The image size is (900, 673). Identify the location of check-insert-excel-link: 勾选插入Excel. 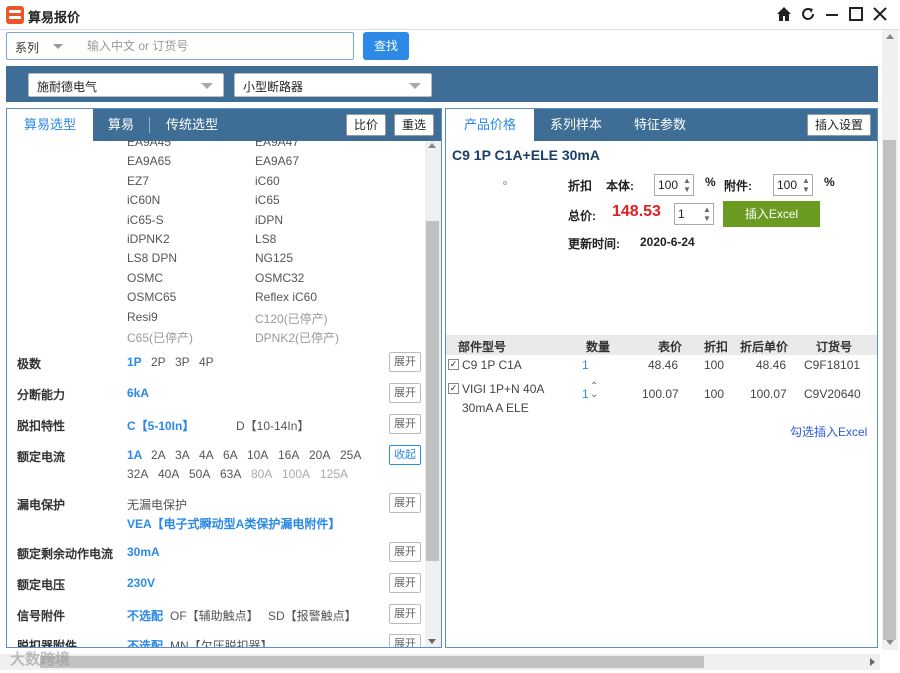
(828, 431).